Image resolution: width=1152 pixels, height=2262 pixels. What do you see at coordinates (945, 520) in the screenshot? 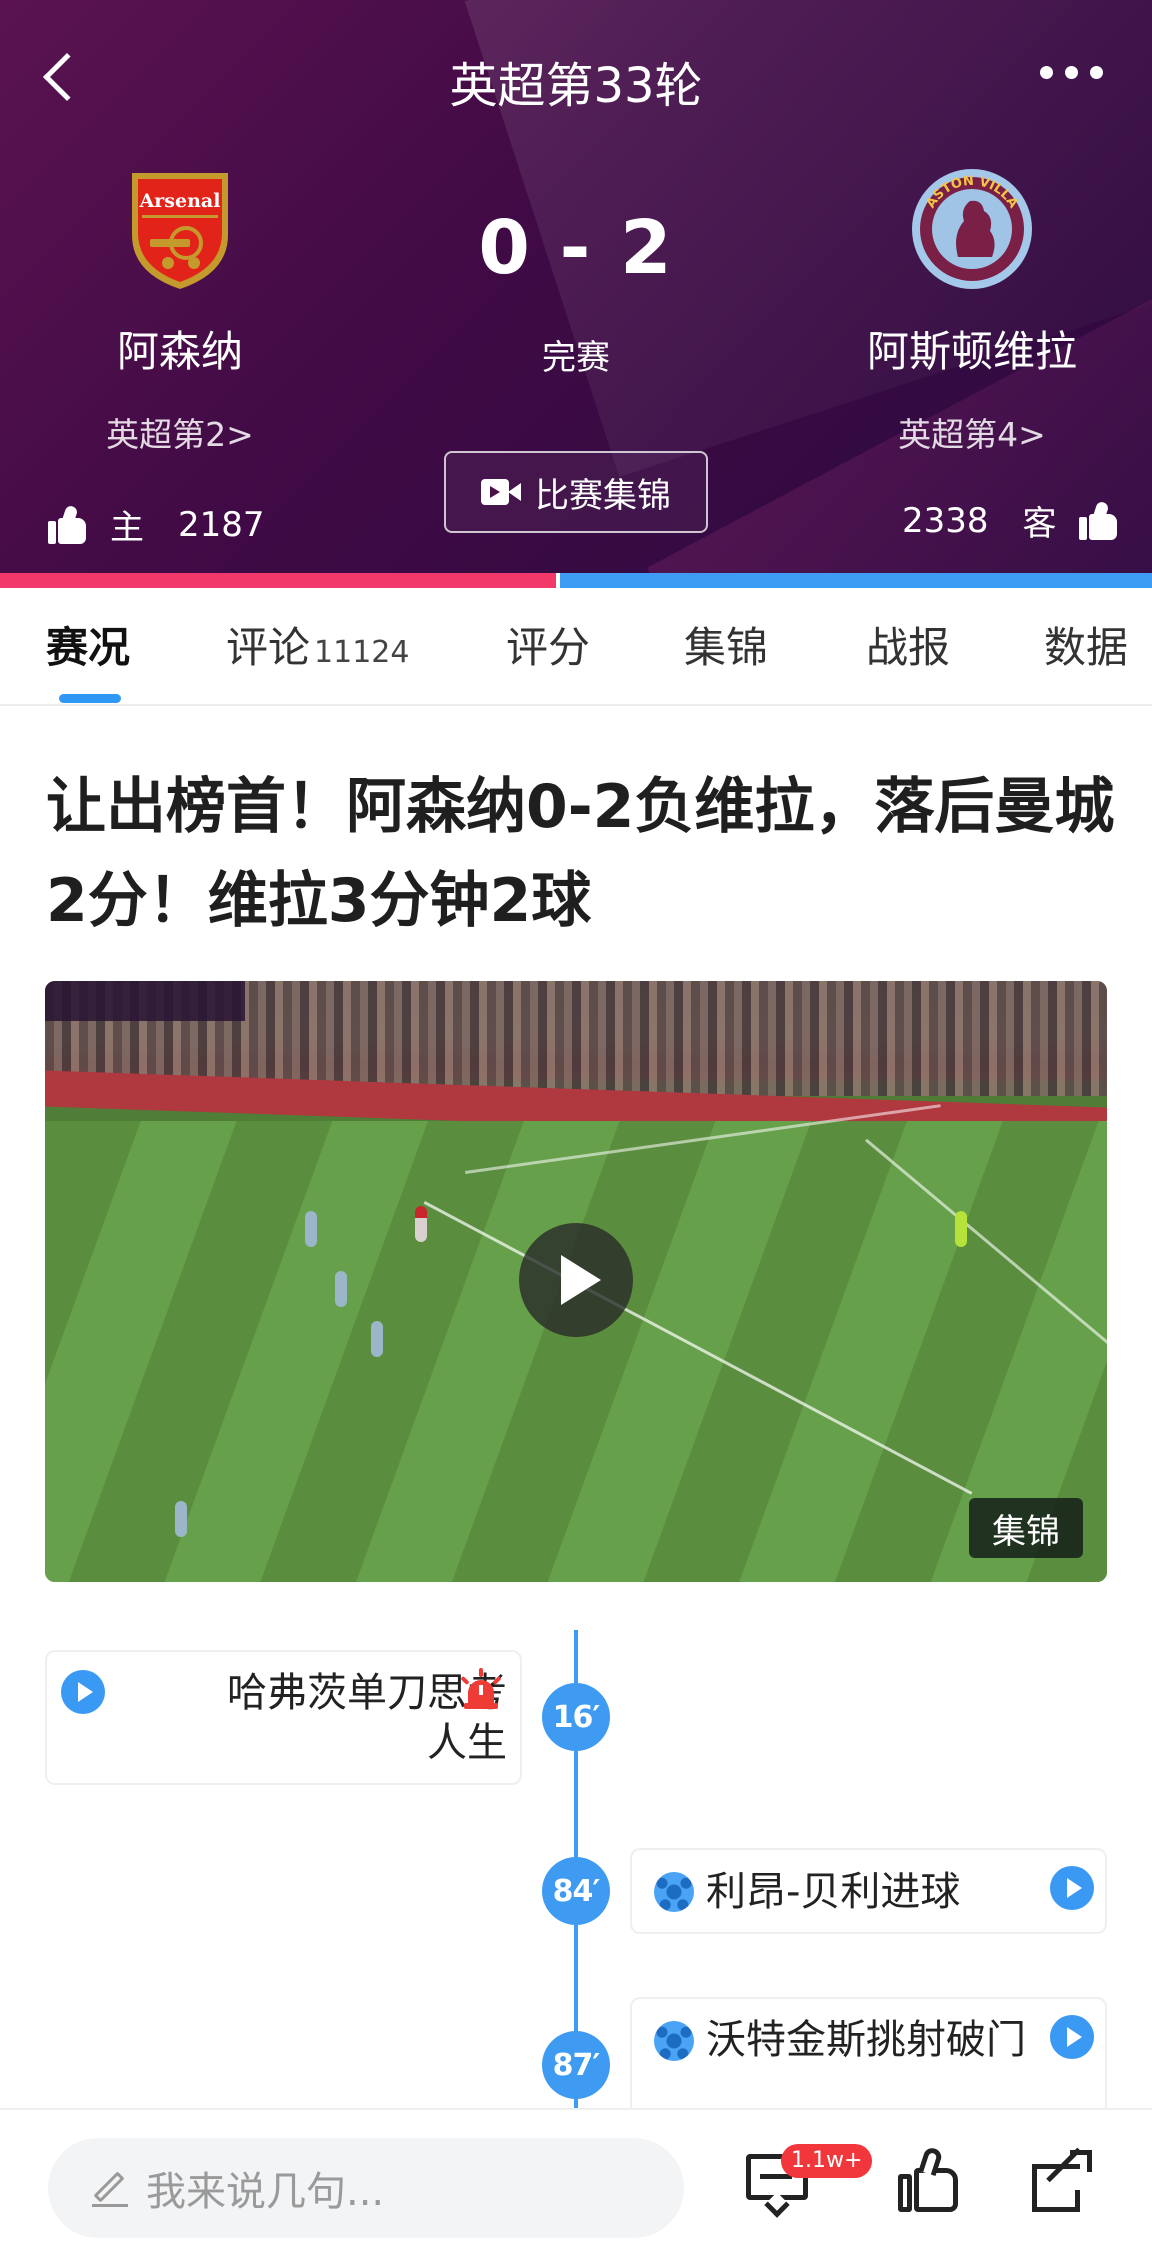
I see `away-like-count: 2338` at bounding box center [945, 520].